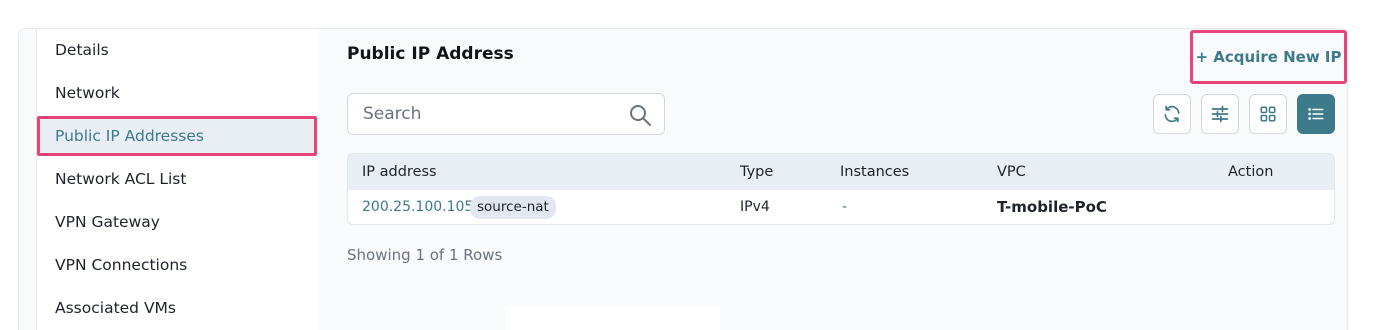  I want to click on rows-count-text: Showing 1 of 1 Rows, so click(425, 255).